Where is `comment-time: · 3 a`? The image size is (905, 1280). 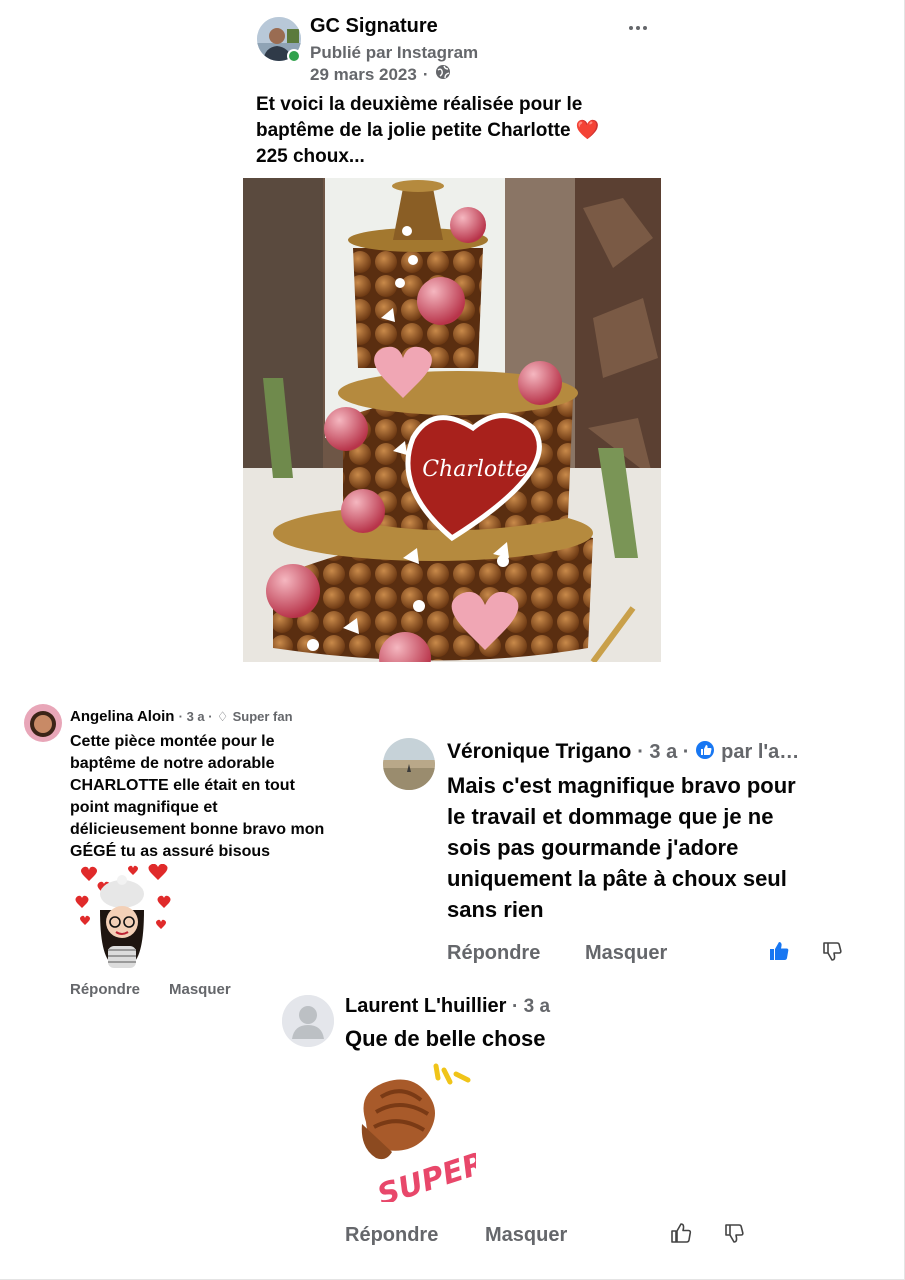
comment-time: · 3 a is located at coordinates (531, 1006).